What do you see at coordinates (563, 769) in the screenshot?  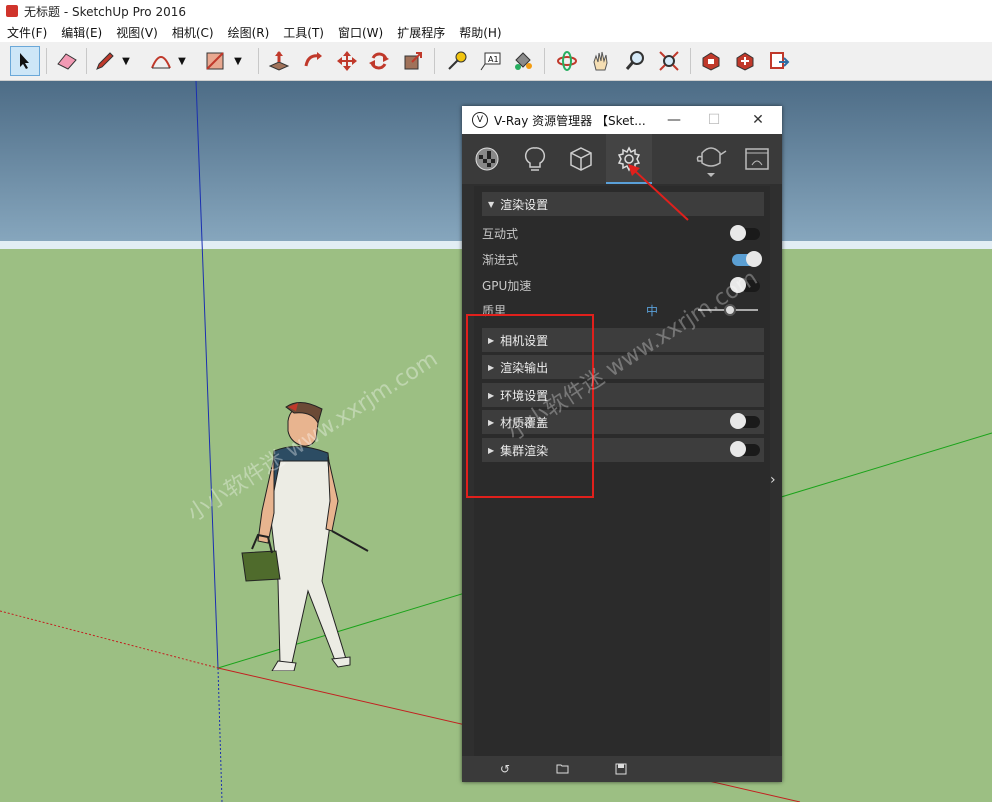 I see `open-folder-icon` at bounding box center [563, 769].